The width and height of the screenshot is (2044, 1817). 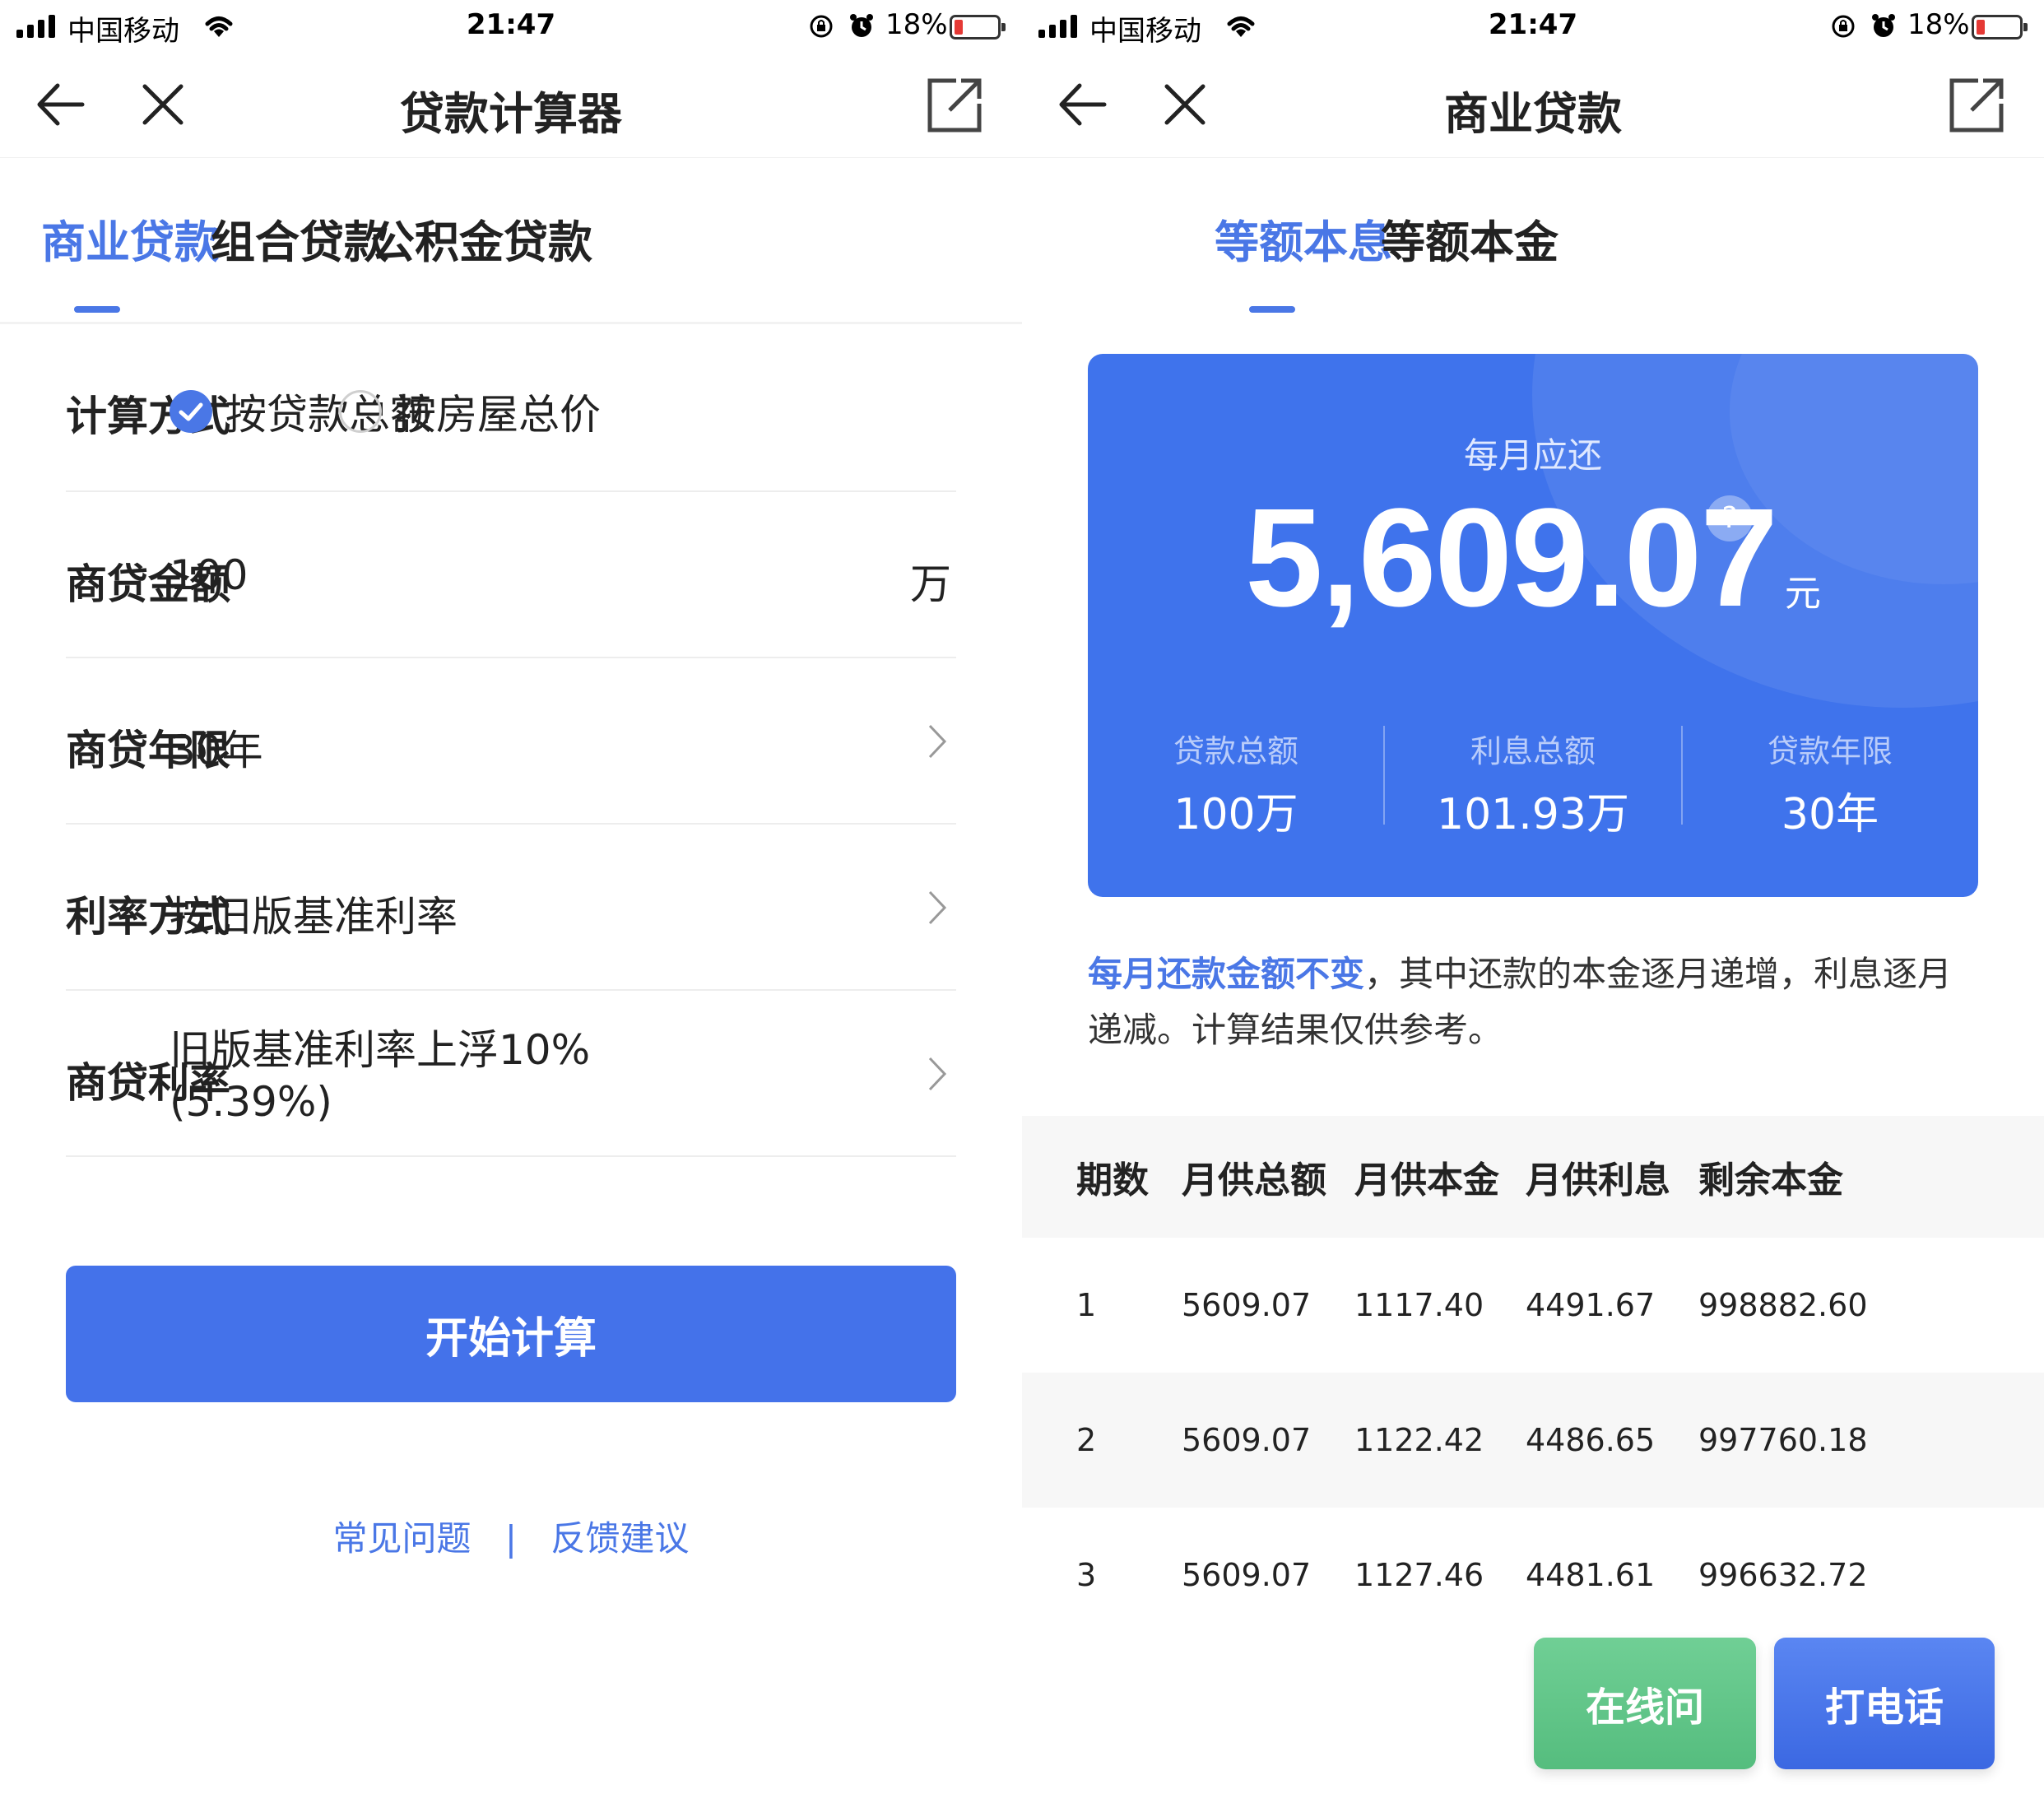 What do you see at coordinates (1830, 751) in the screenshot?
I see `stat-label: 贷款年限` at bounding box center [1830, 751].